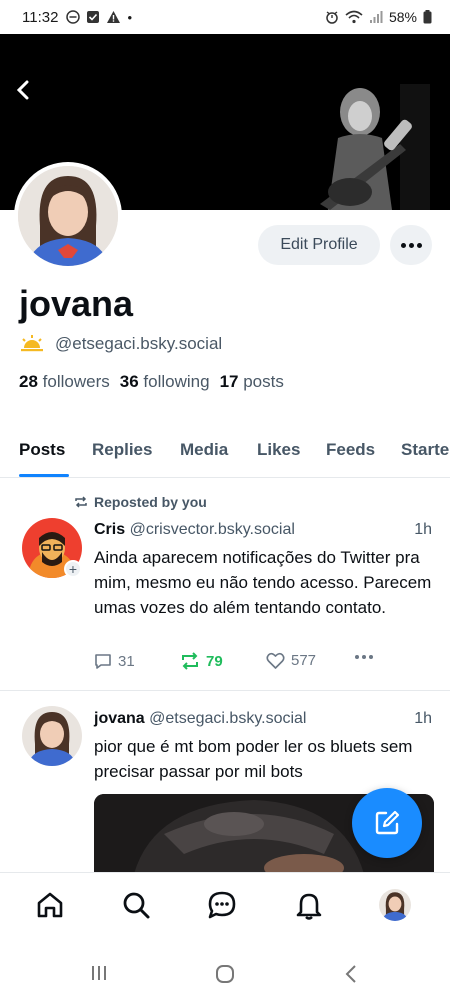  Describe the element at coordinates (103, 661) in the screenshot. I see `reply-icon` at that location.